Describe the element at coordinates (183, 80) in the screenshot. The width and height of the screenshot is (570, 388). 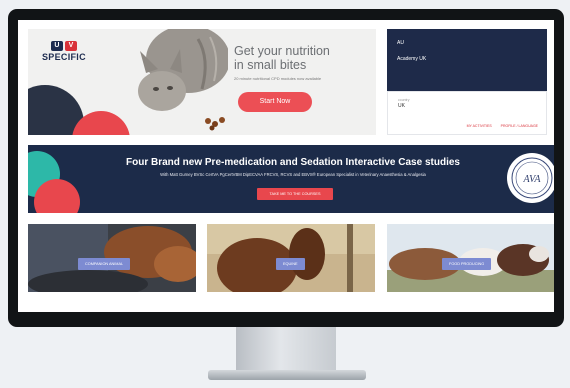
I see `cat-eating-image` at that location.